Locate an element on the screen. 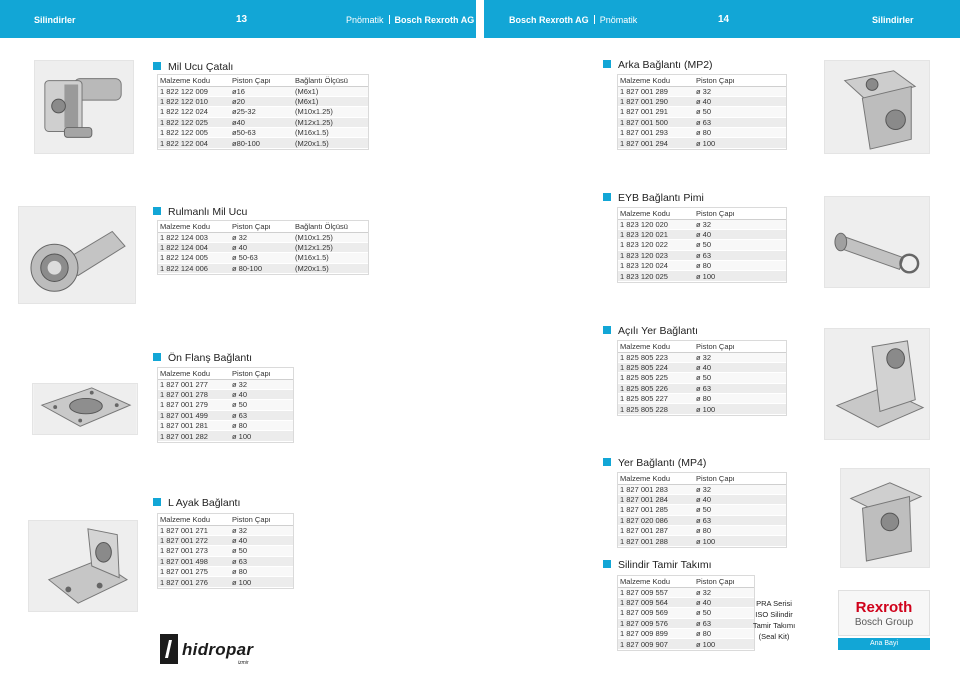 This screenshot has width=960, height=679. part-number-cell: 1 825 805 228 is located at coordinates (656, 409).